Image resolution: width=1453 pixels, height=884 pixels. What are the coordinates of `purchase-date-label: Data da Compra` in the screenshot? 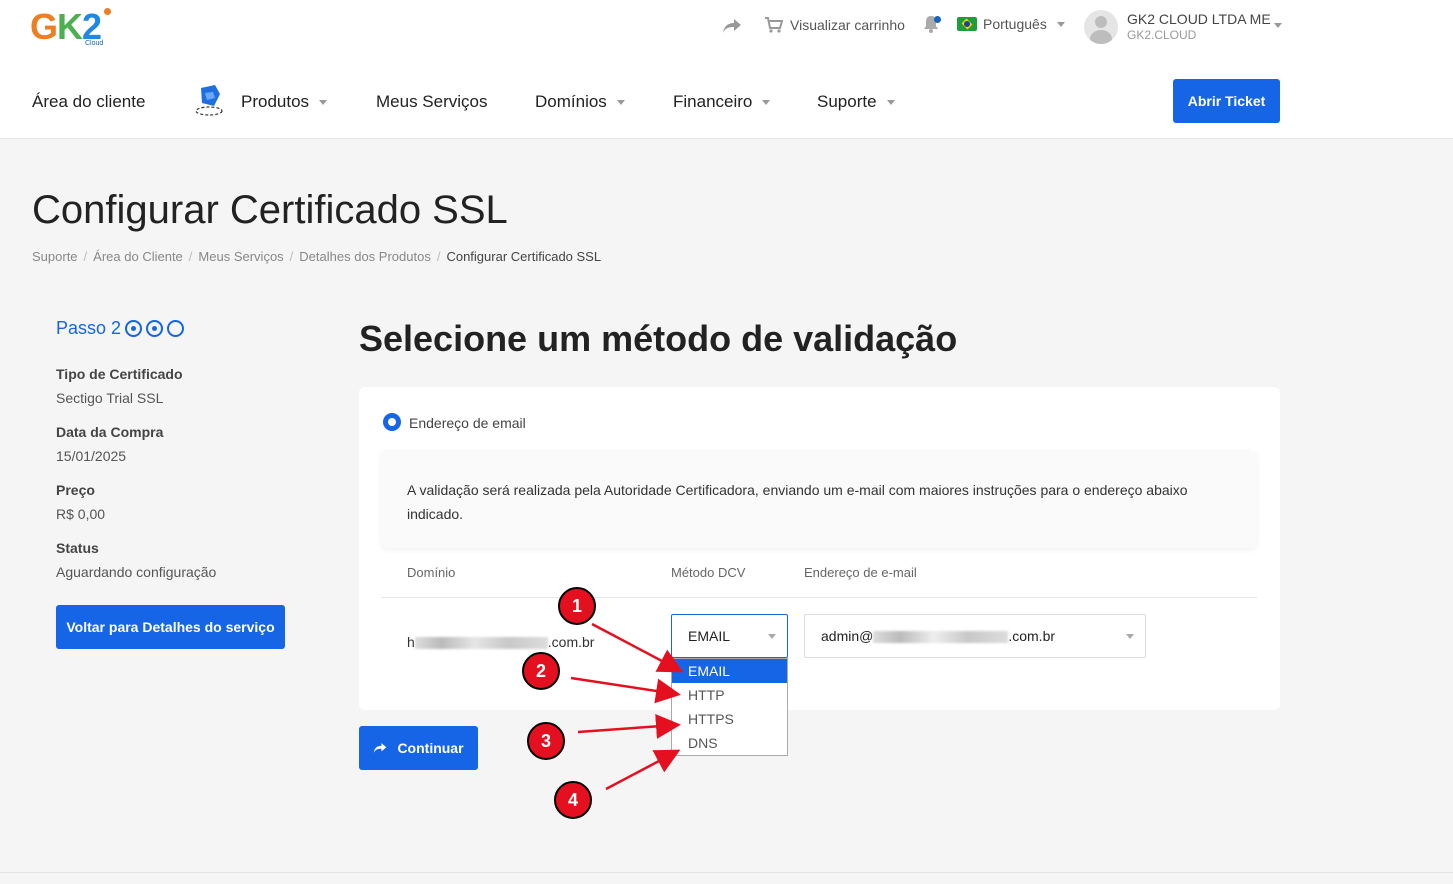 It's located at (110, 432).